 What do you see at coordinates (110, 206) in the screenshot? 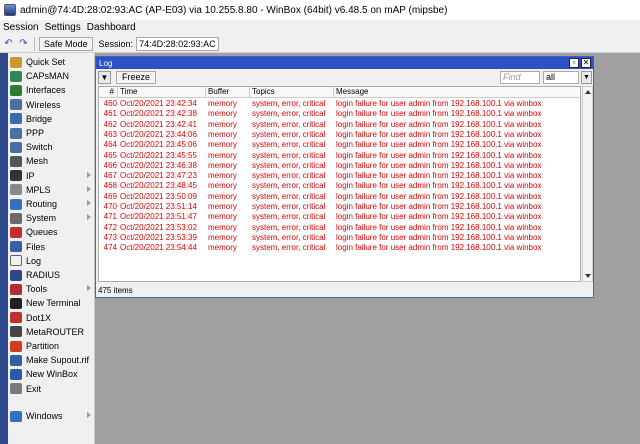
I see `cell-num: 470` at bounding box center [110, 206].